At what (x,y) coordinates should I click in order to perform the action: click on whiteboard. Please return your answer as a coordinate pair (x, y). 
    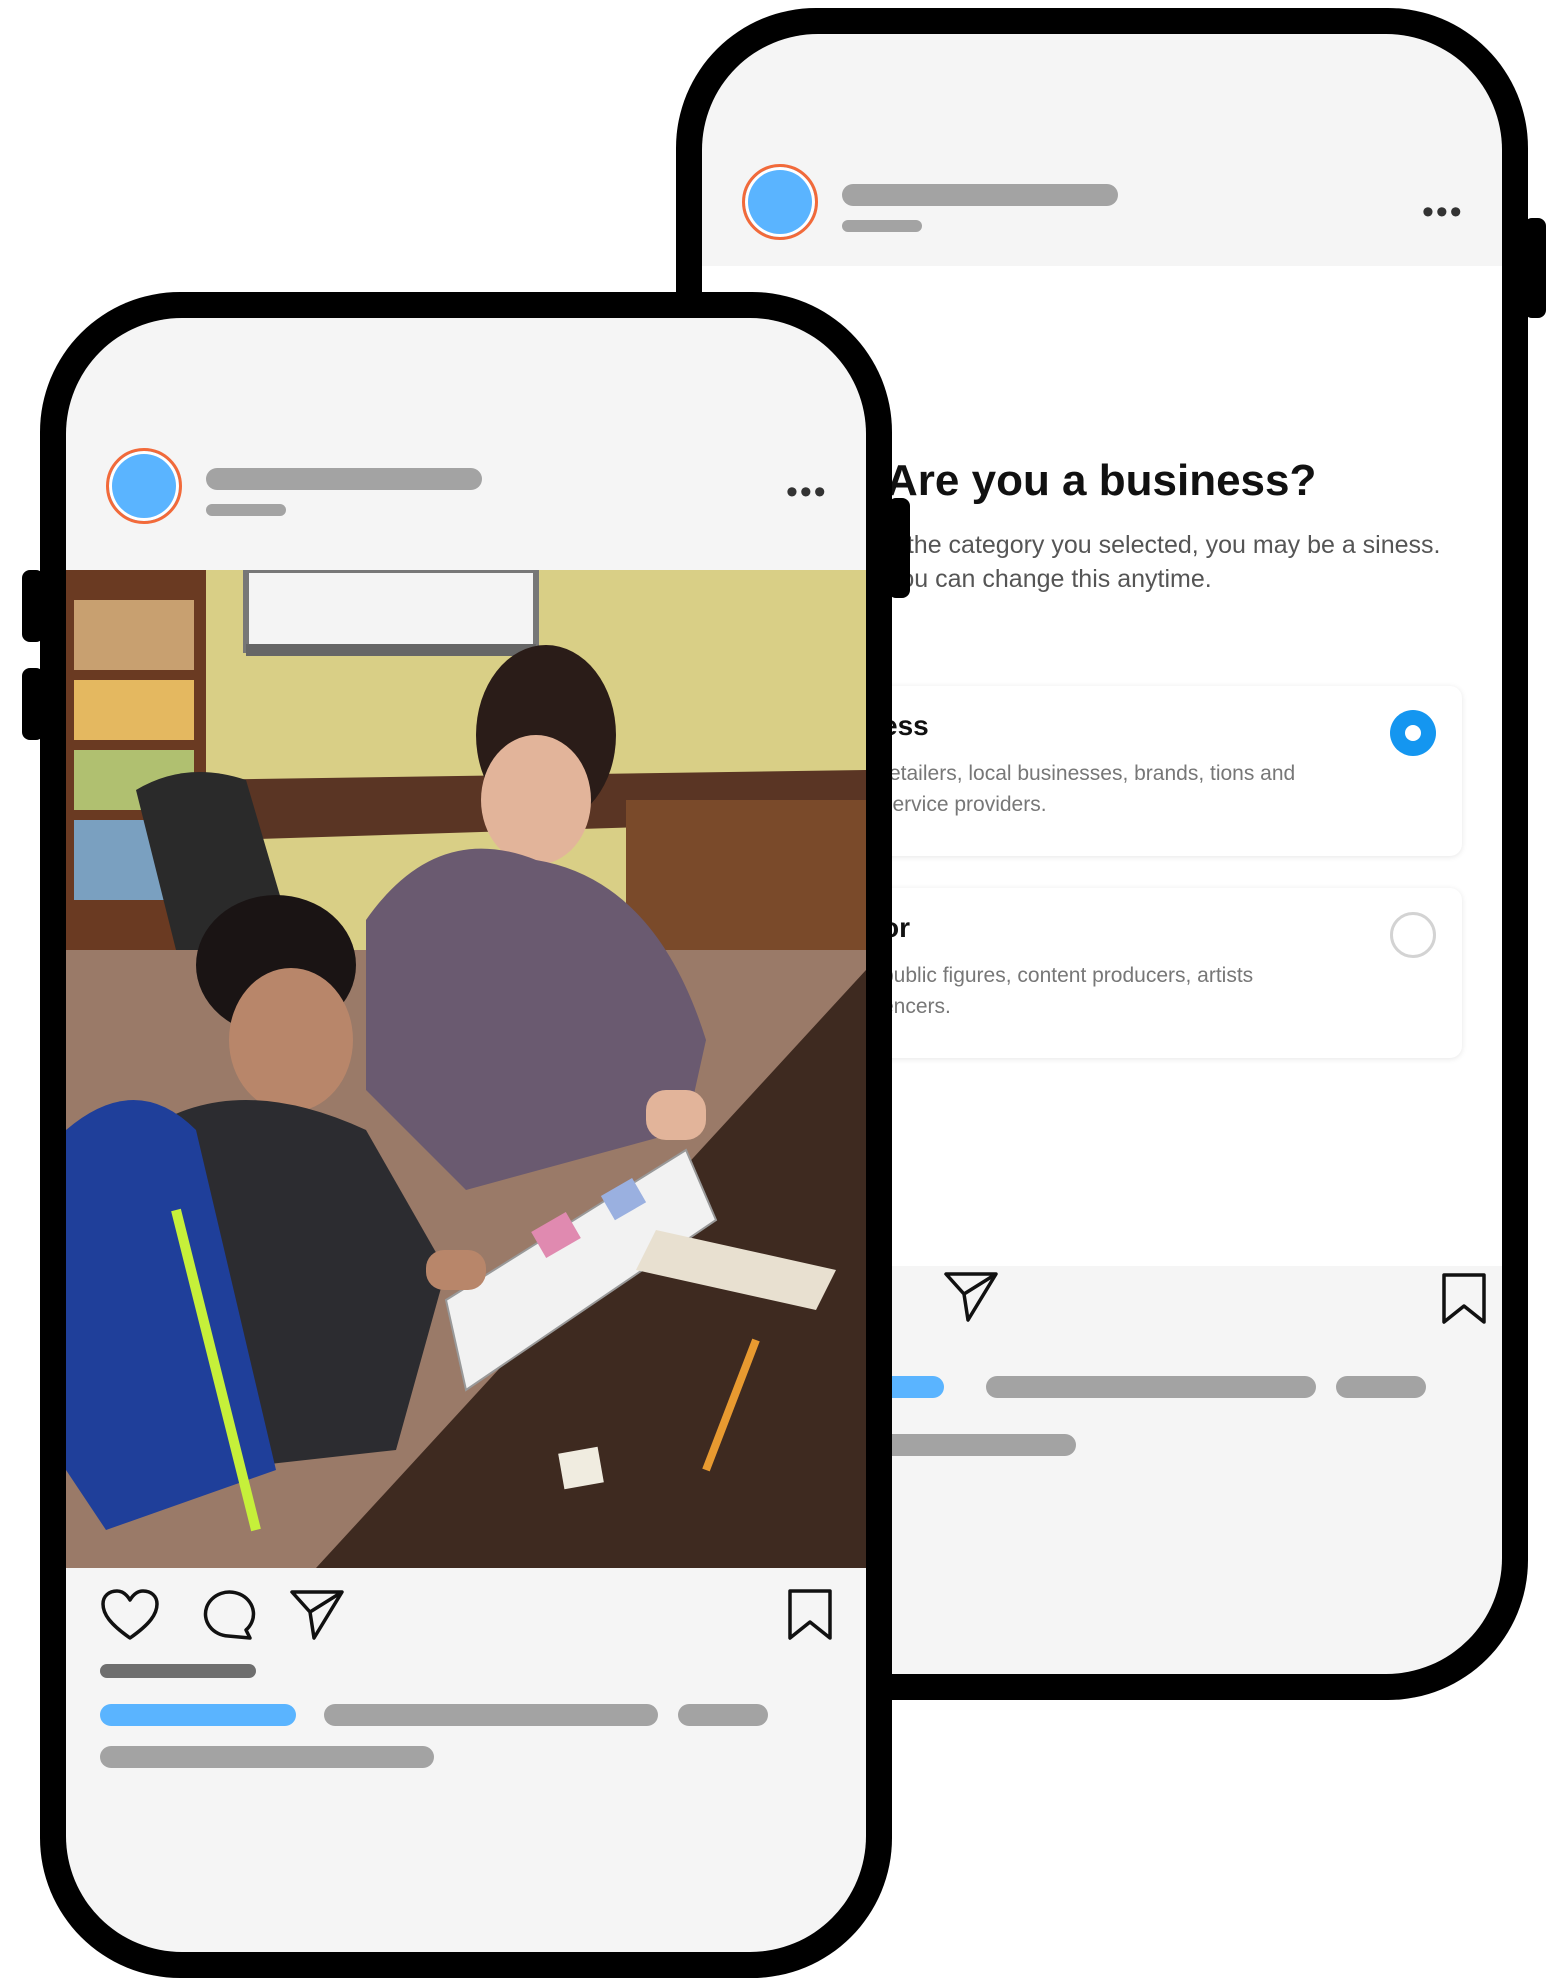
    Looking at the image, I should click on (391, 611).